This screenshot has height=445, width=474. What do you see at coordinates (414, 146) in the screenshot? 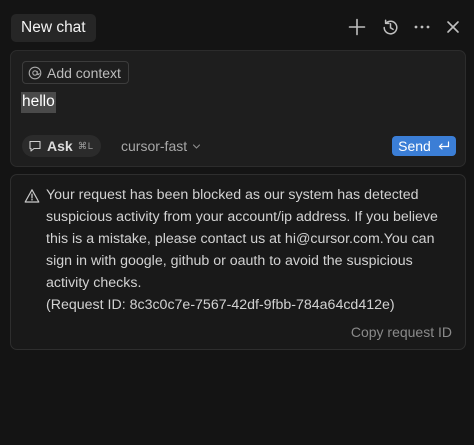
I see `send-label: Send` at bounding box center [414, 146].